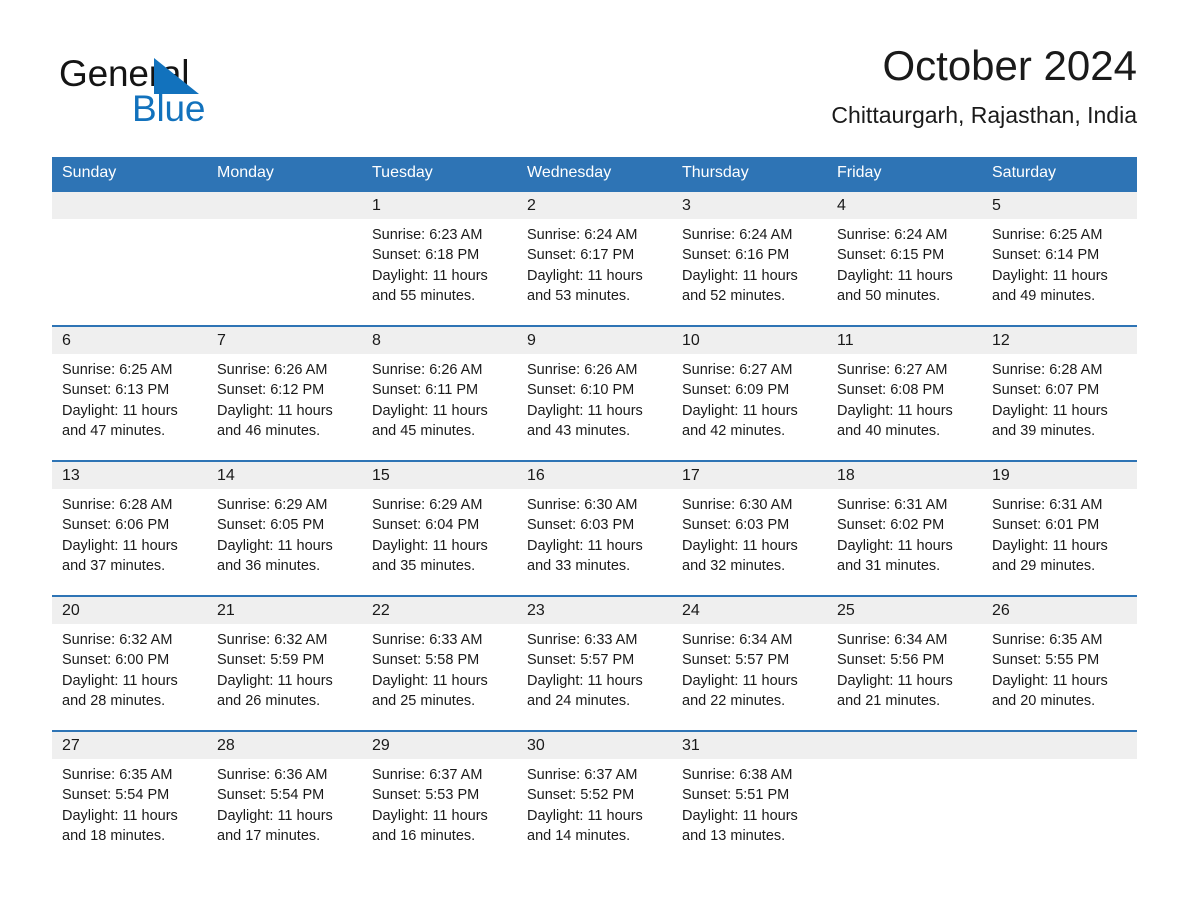 Image resolution: width=1188 pixels, height=918 pixels. I want to click on weekday-header-wednesday: Wednesday, so click(594, 174).